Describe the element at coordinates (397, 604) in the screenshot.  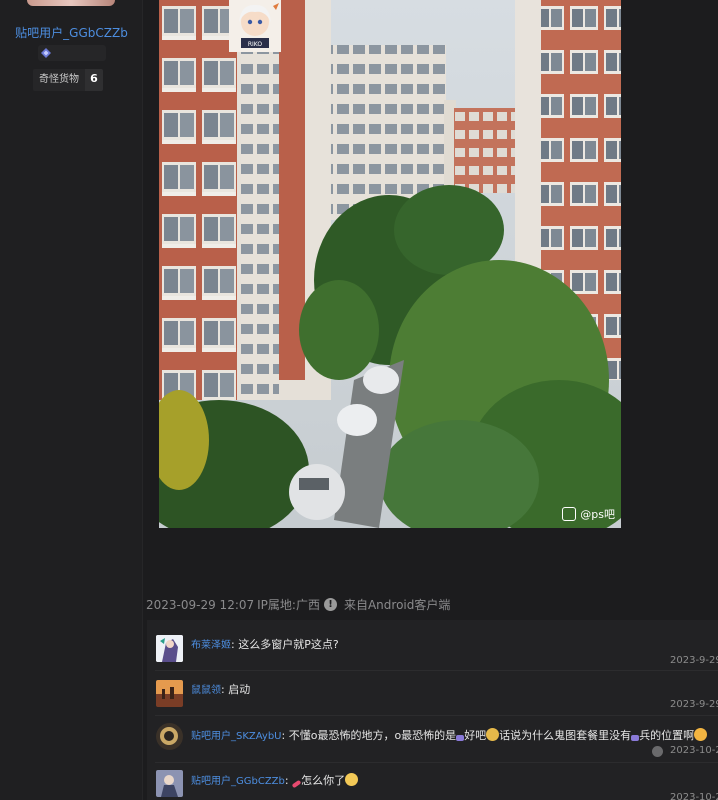
I see `client-source: 来自Android客户端` at that location.